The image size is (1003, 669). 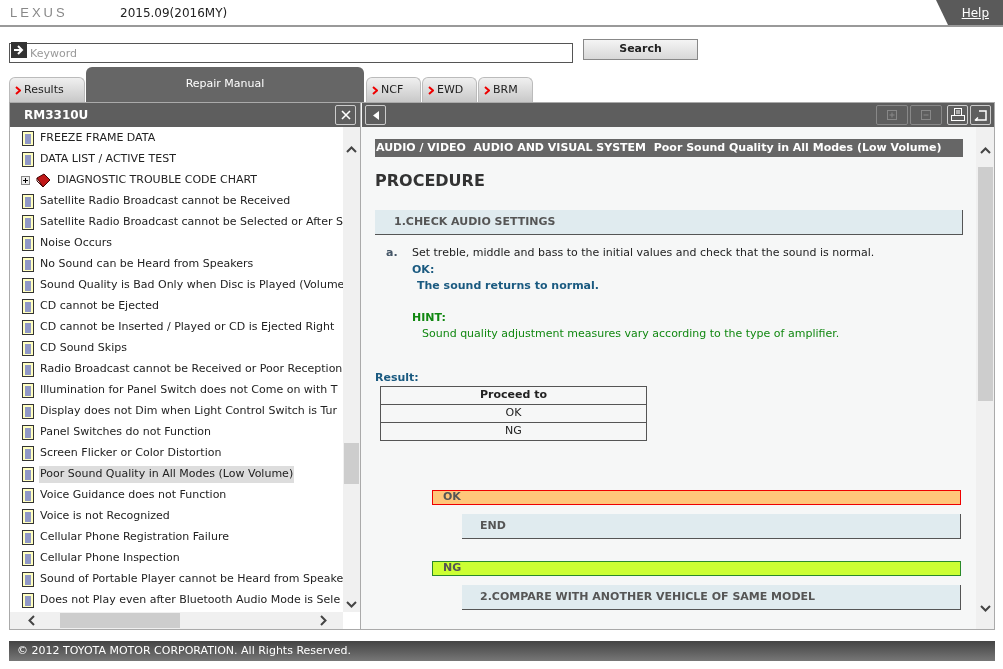 What do you see at coordinates (147, 264) in the screenshot?
I see `tree-item: No Sound can be Heard from Speakers` at bounding box center [147, 264].